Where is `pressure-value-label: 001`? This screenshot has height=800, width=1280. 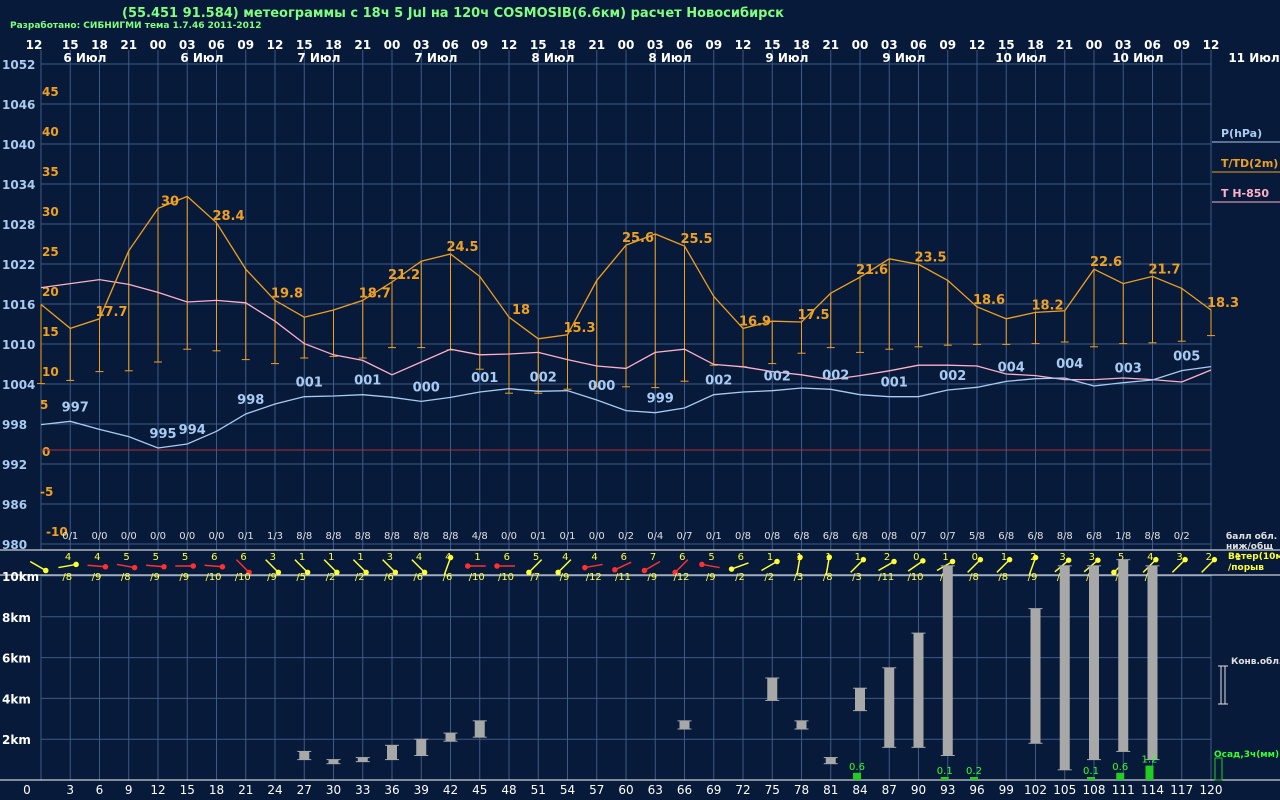 pressure-value-label: 001 is located at coordinates (484, 378).